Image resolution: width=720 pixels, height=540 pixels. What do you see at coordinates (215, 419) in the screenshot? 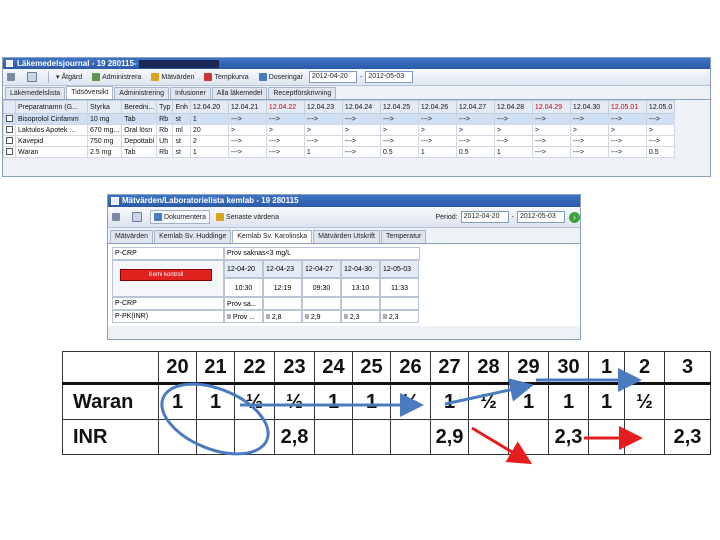
I see `highlight-ellipse` at bounding box center [215, 419].